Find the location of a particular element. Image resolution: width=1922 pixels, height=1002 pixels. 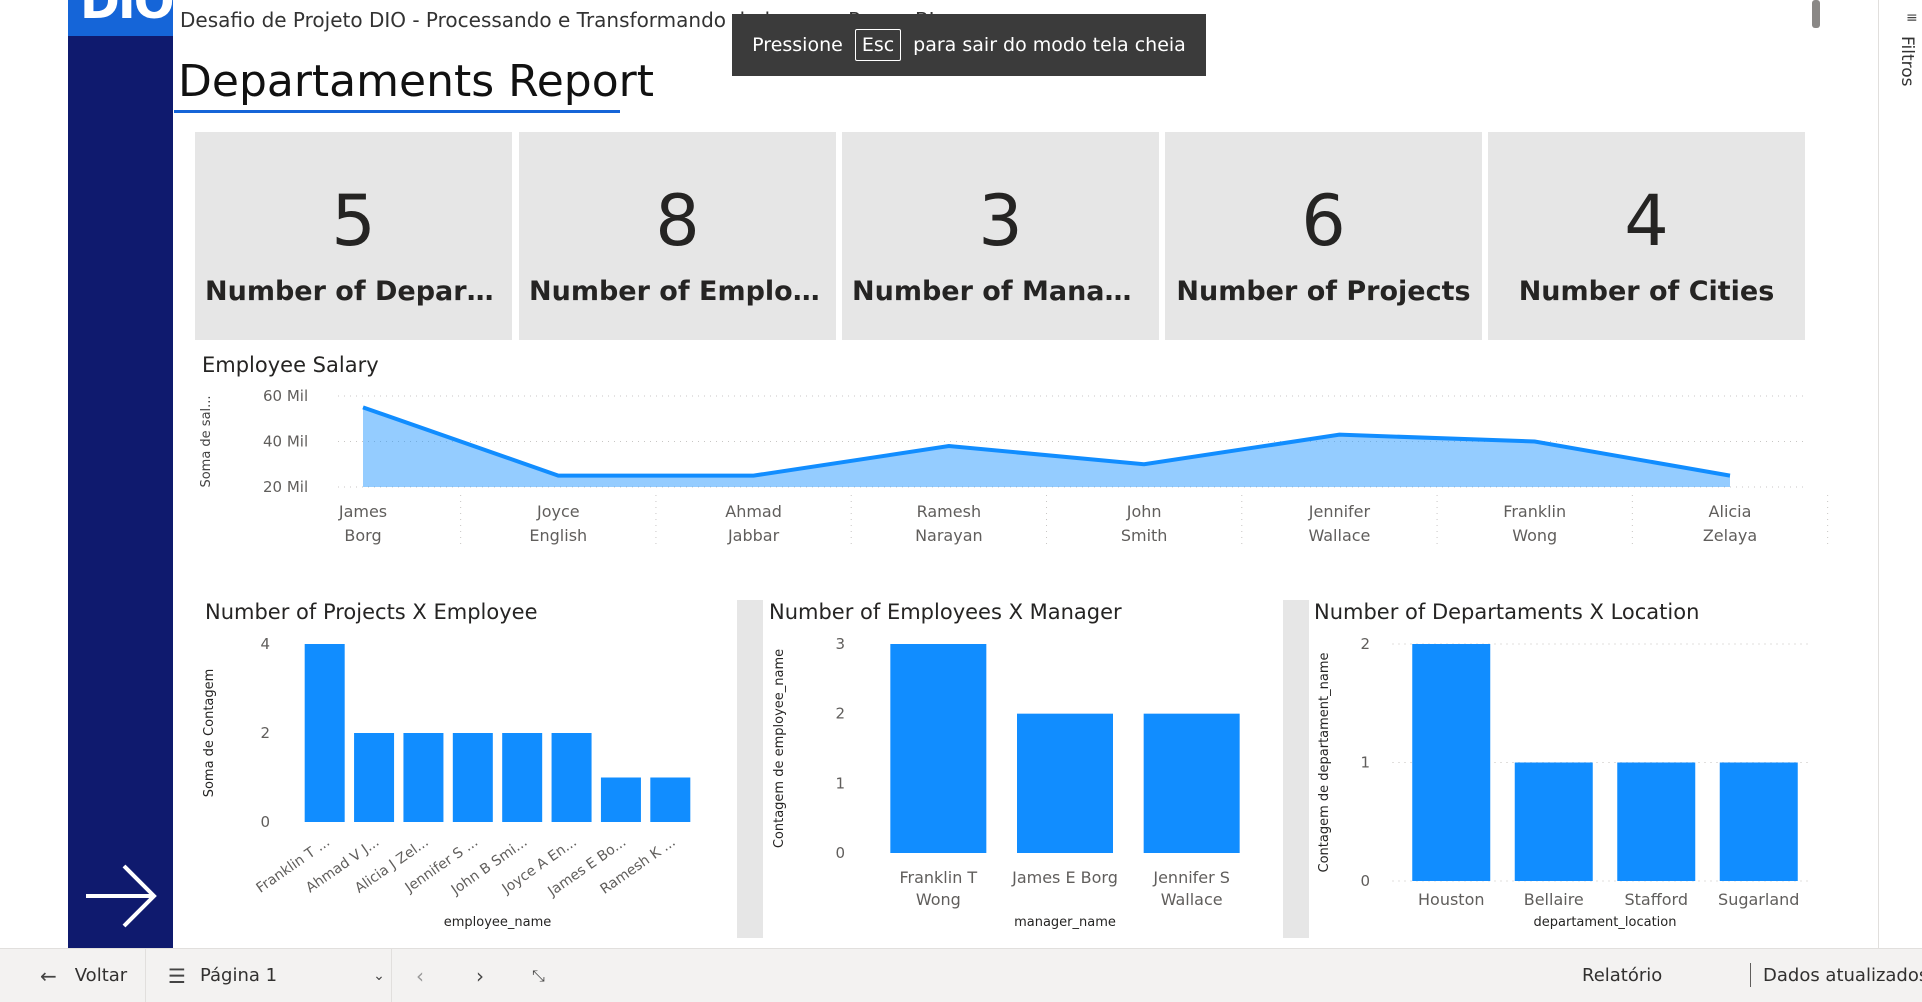

y-axis-label: Contagem de employee_name is located at coordinates (779, 748).